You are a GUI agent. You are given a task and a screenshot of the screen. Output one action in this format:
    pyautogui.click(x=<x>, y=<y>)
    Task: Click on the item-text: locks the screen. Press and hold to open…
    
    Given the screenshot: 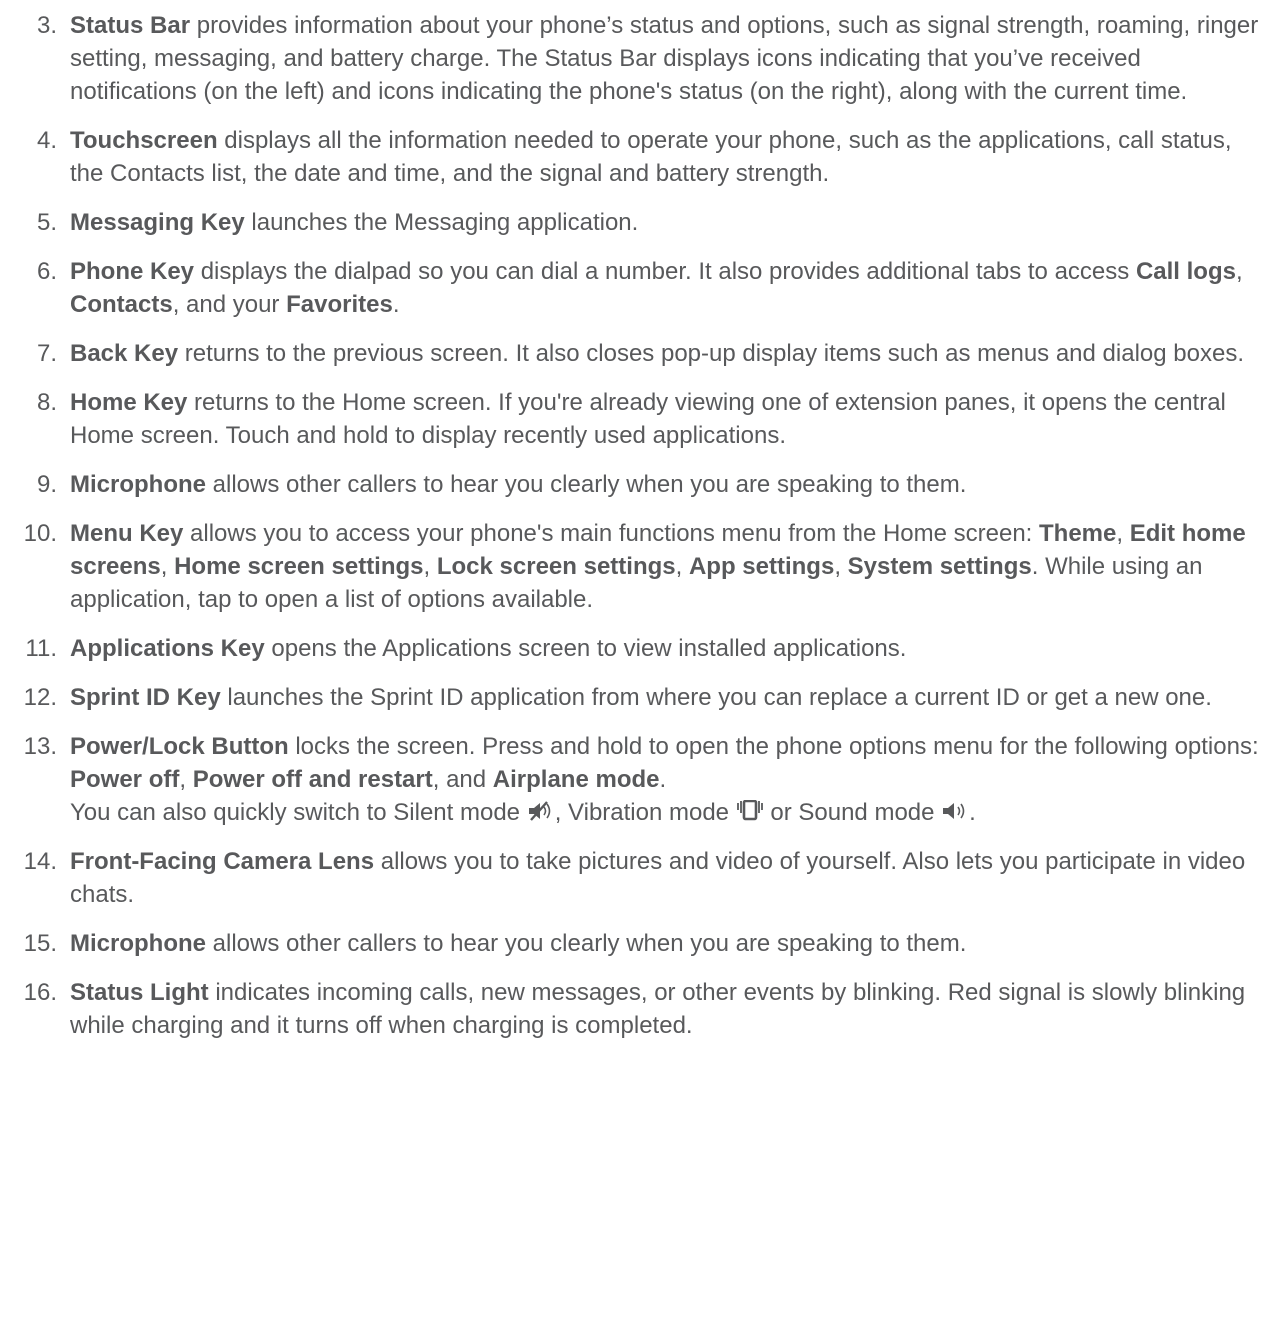 What is the action you would take?
    pyautogui.click(x=773, y=746)
    